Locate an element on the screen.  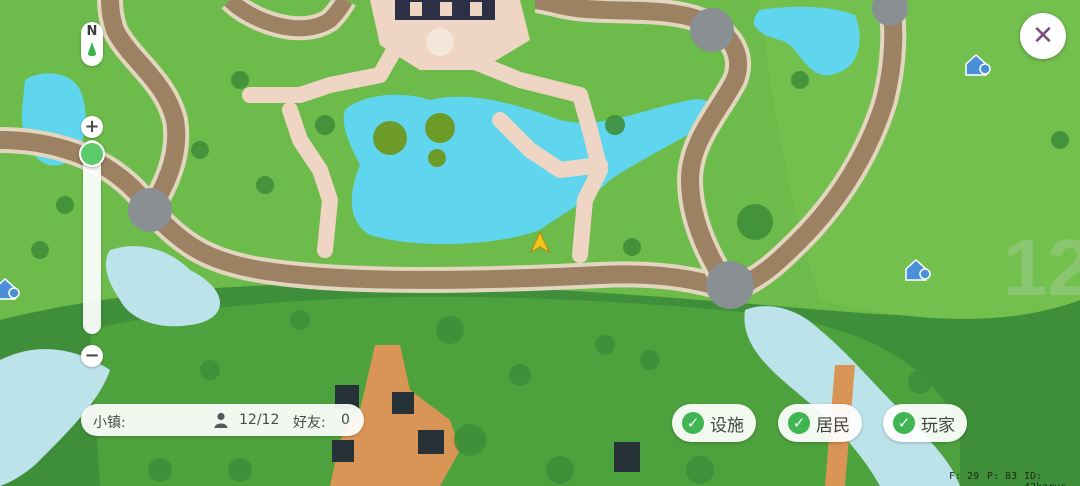
zoom-out-button: − is located at coordinates (92, 356).